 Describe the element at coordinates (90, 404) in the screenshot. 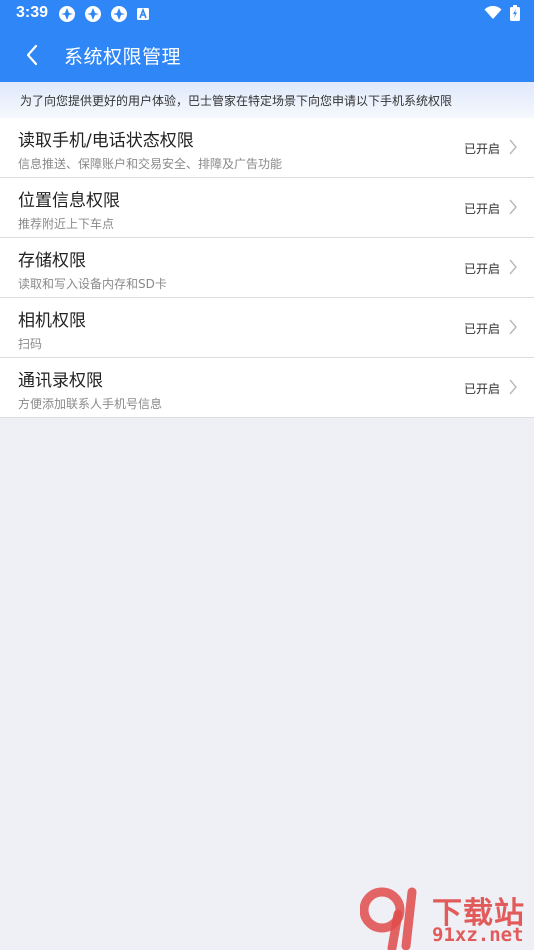

I see `permission-desc: 方便添加联系人手机号信息` at that location.